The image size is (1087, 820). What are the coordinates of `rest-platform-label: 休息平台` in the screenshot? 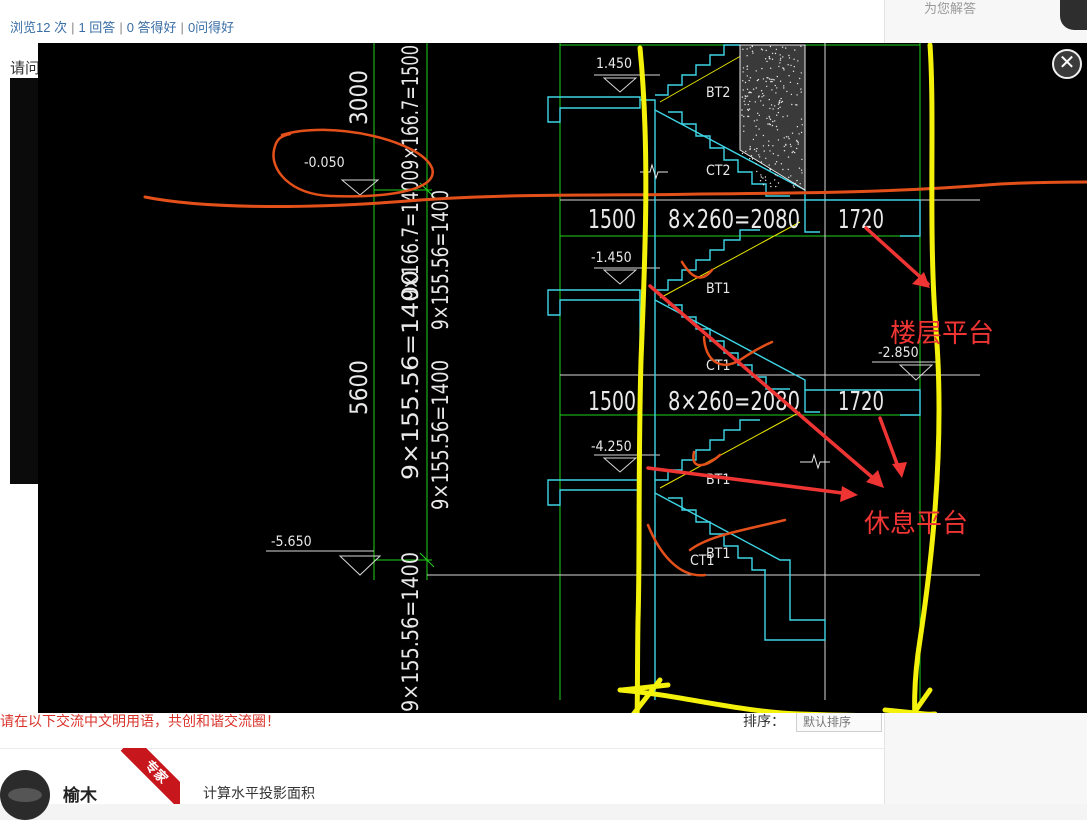 It's located at (916, 524).